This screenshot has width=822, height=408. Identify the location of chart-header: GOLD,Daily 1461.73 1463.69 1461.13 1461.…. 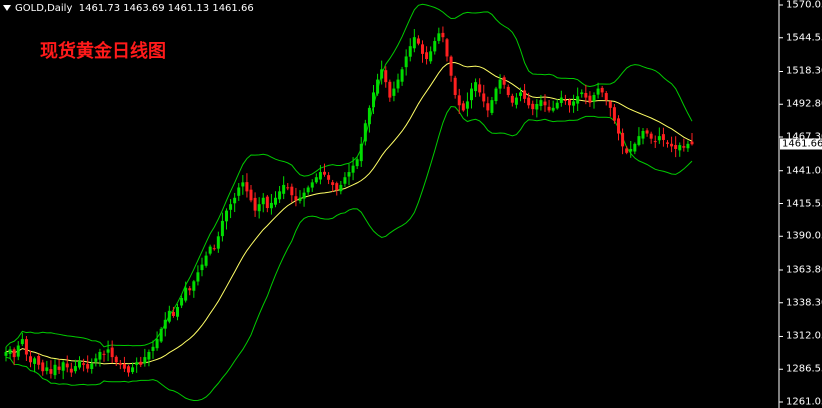
(128, 8).